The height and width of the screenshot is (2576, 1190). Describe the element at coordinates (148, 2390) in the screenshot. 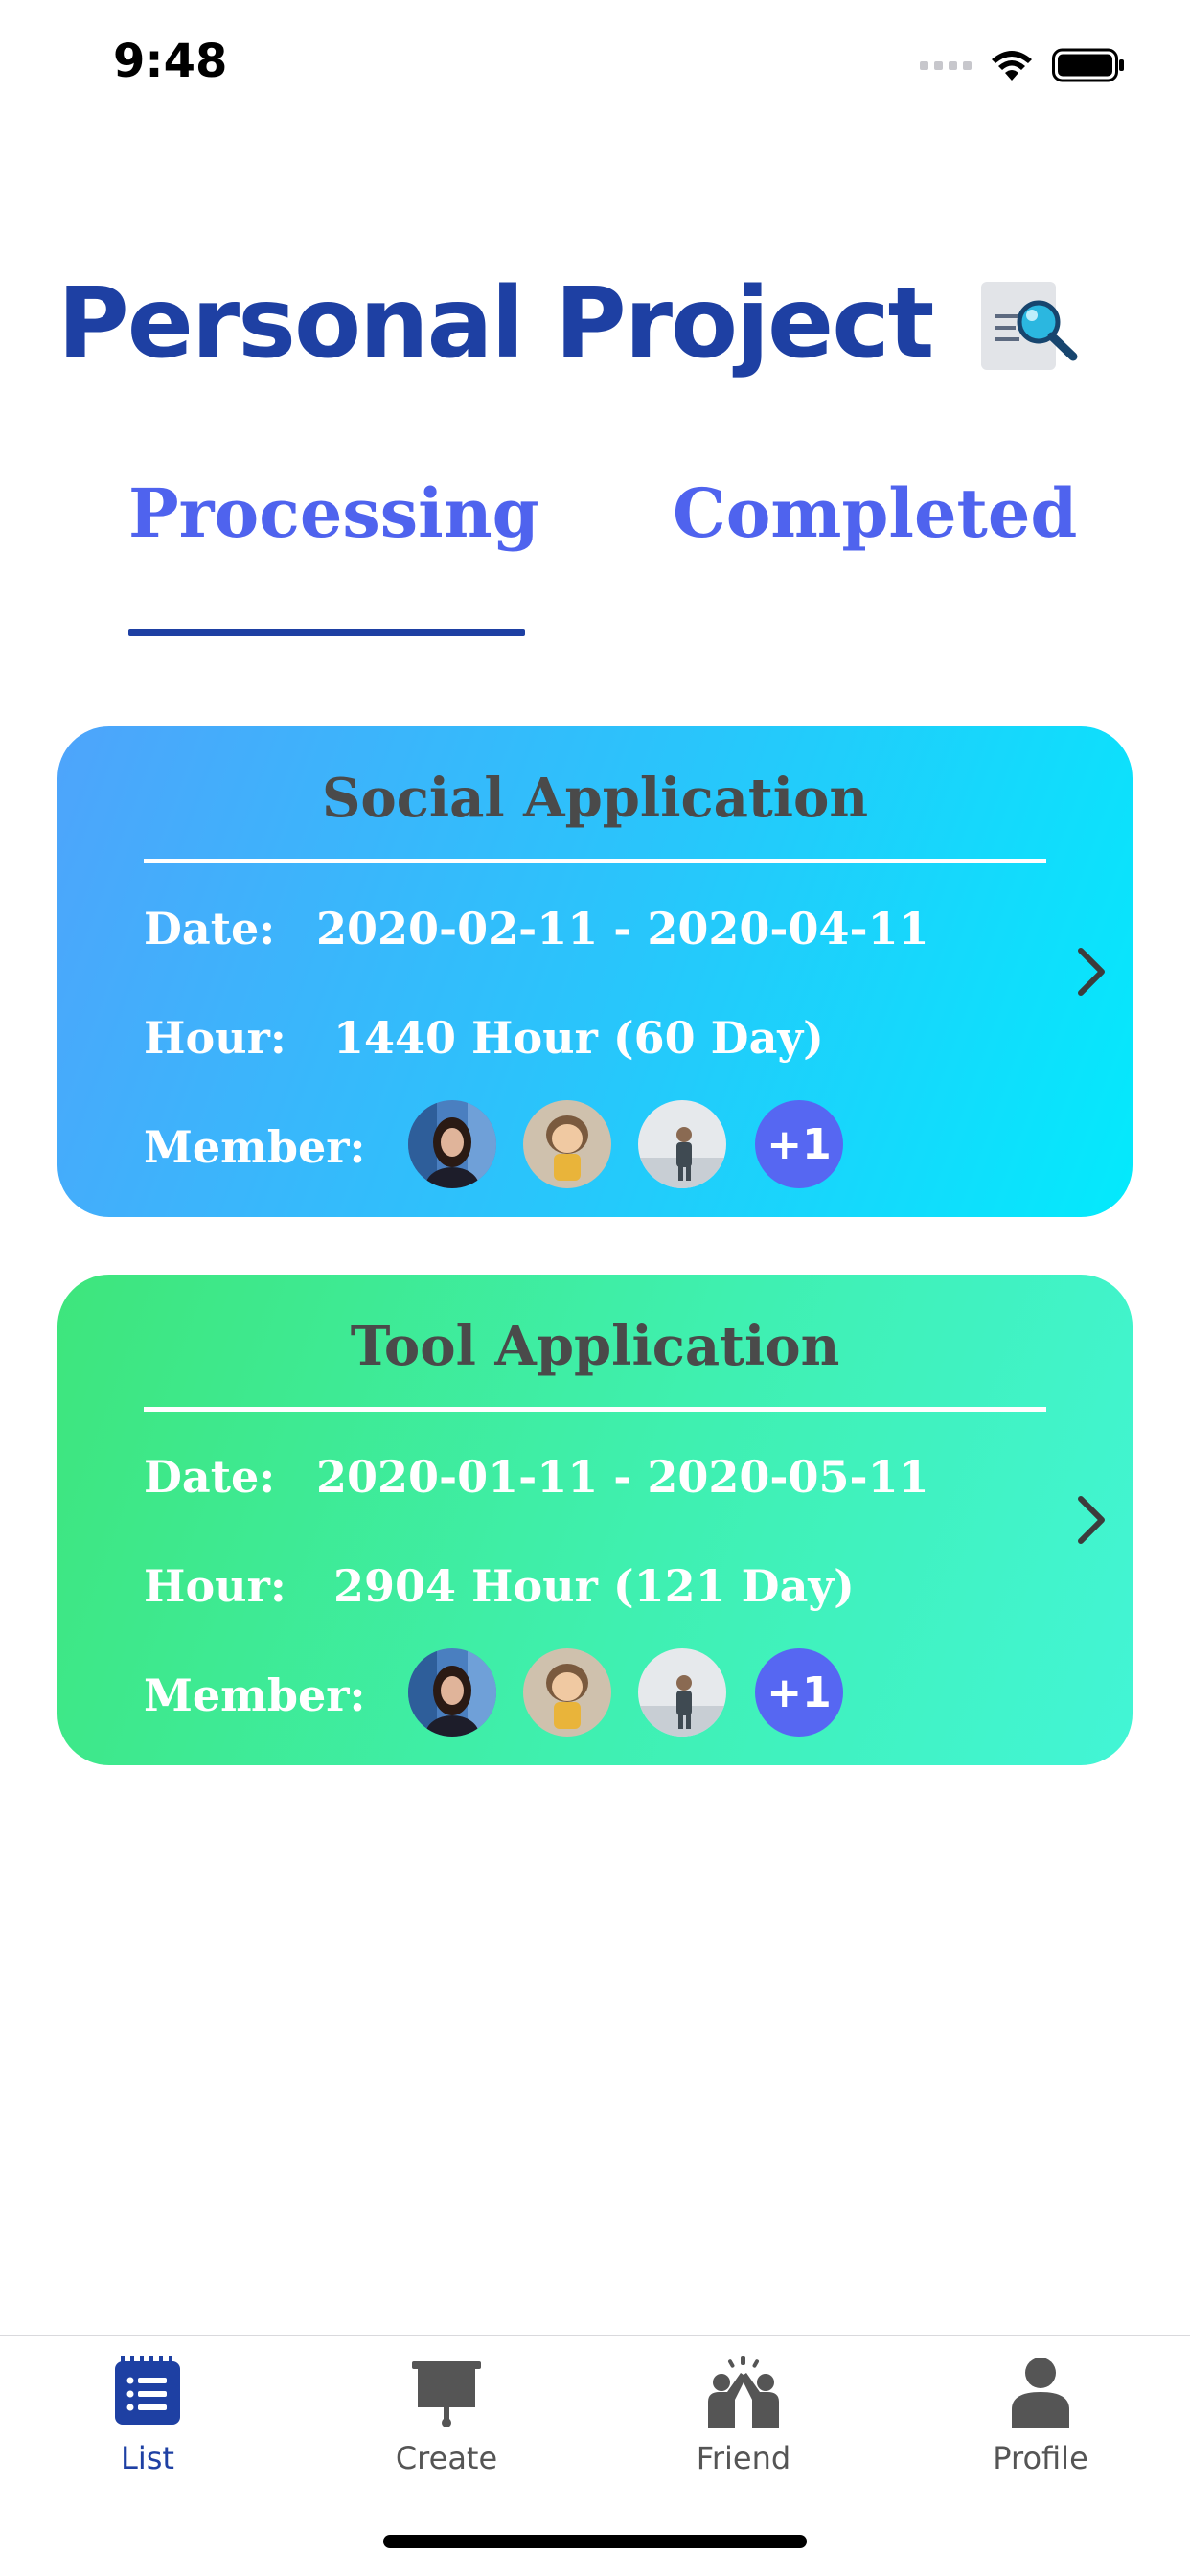

I see `list-icon` at that location.